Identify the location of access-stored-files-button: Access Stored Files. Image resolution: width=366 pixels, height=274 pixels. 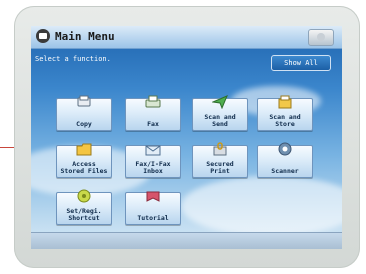
(84, 160).